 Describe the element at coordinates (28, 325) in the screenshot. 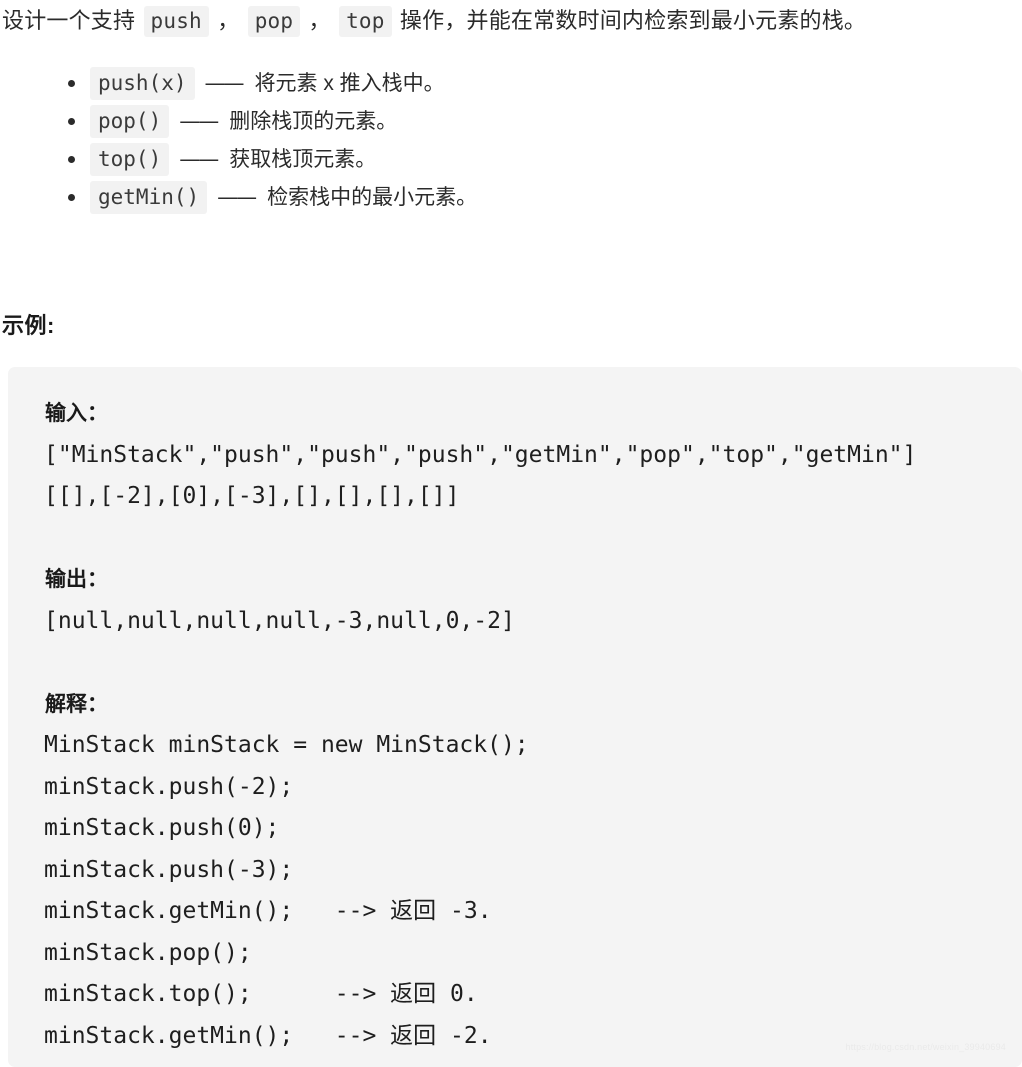

I see `example-heading: 示例:` at that location.